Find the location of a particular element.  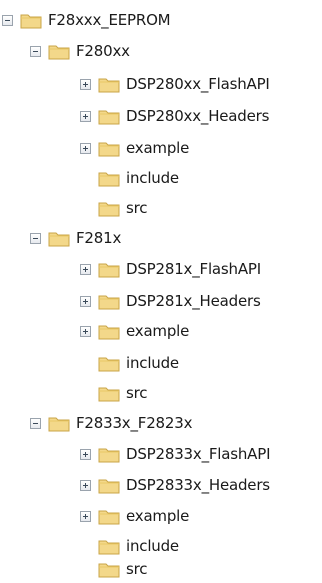

tree-node-label: DSP281x_FlashAPI is located at coordinates (193, 269).